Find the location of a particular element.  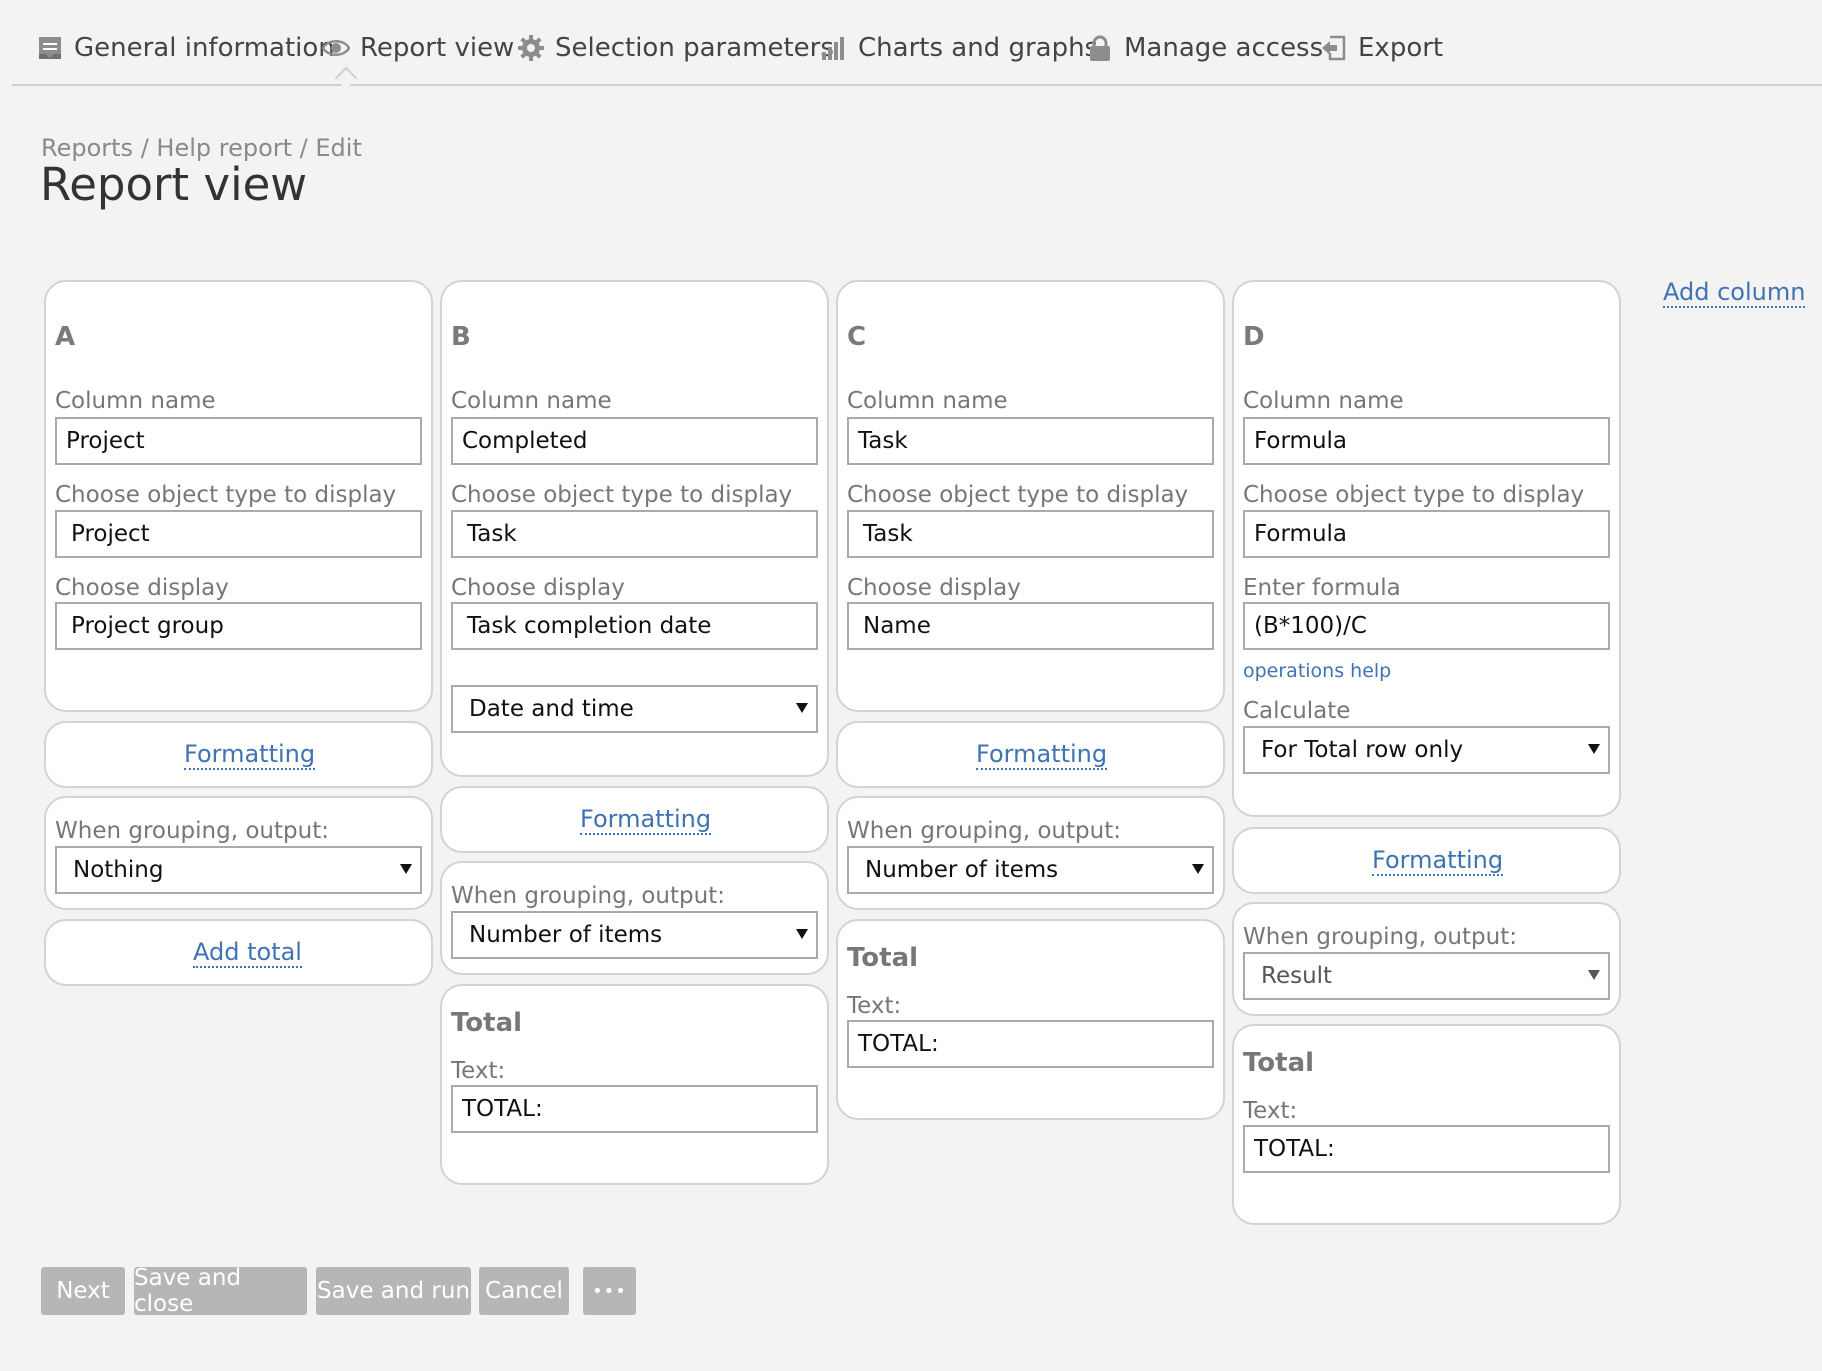

nav-label: Charts and graphs is located at coordinates (978, 48).